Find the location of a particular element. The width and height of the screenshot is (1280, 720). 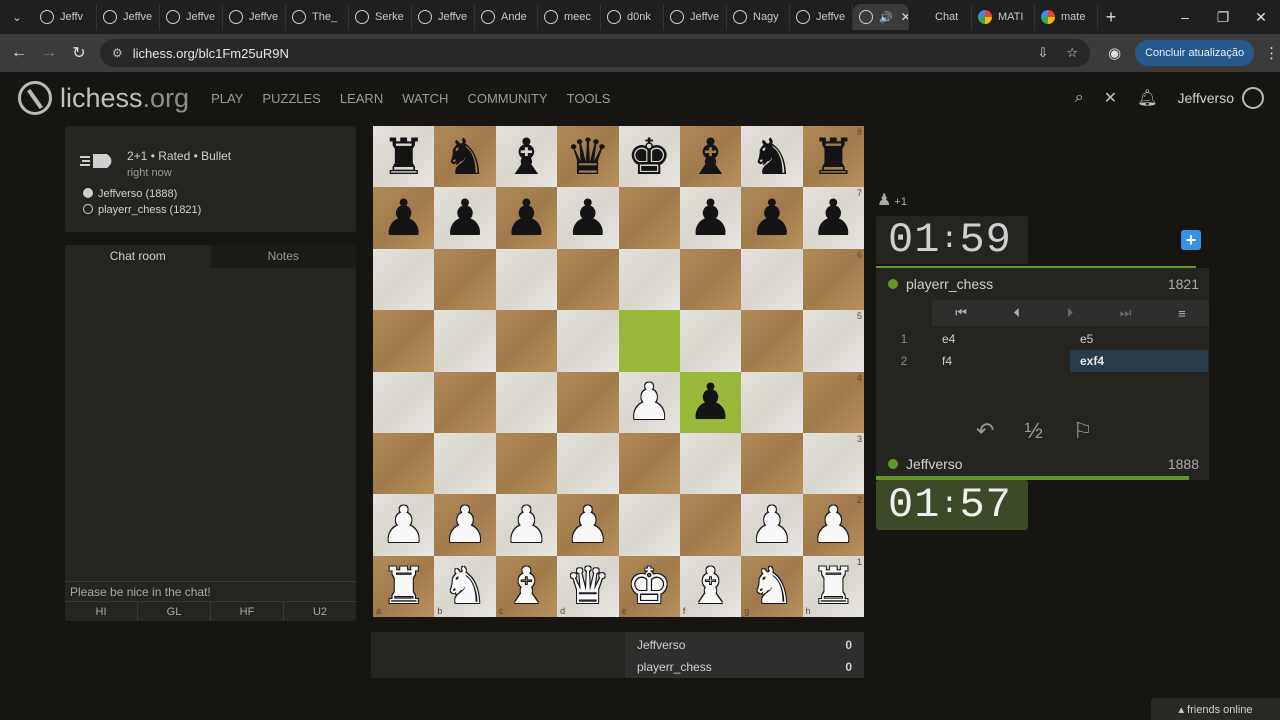

square-f1: ♝ f is located at coordinates (710, 586).